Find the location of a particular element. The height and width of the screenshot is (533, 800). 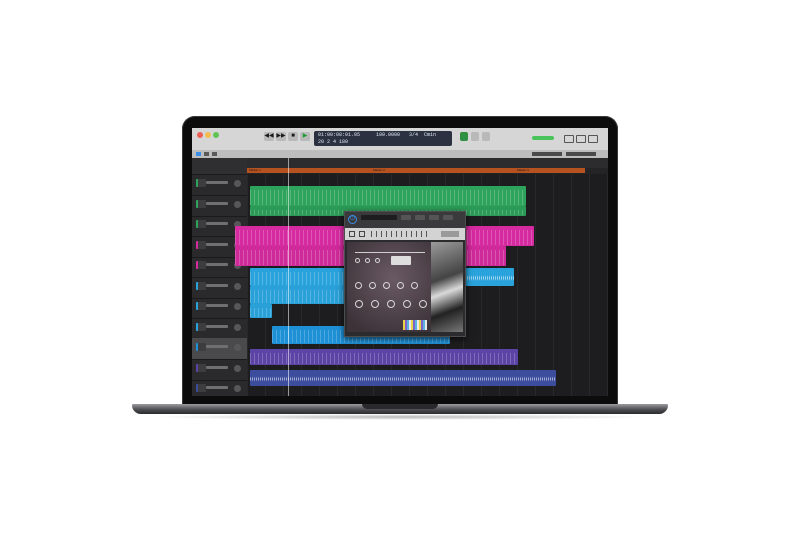

laptop-shadow is located at coordinates (400, 417).